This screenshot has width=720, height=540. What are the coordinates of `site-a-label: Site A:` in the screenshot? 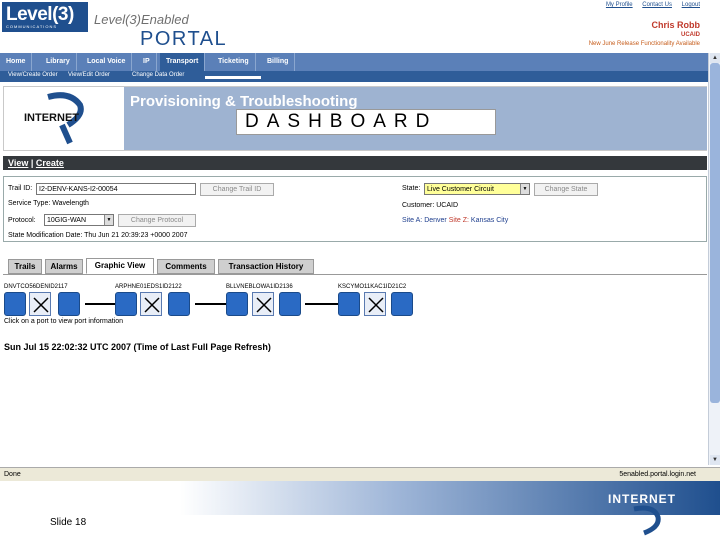 It's located at (412, 220).